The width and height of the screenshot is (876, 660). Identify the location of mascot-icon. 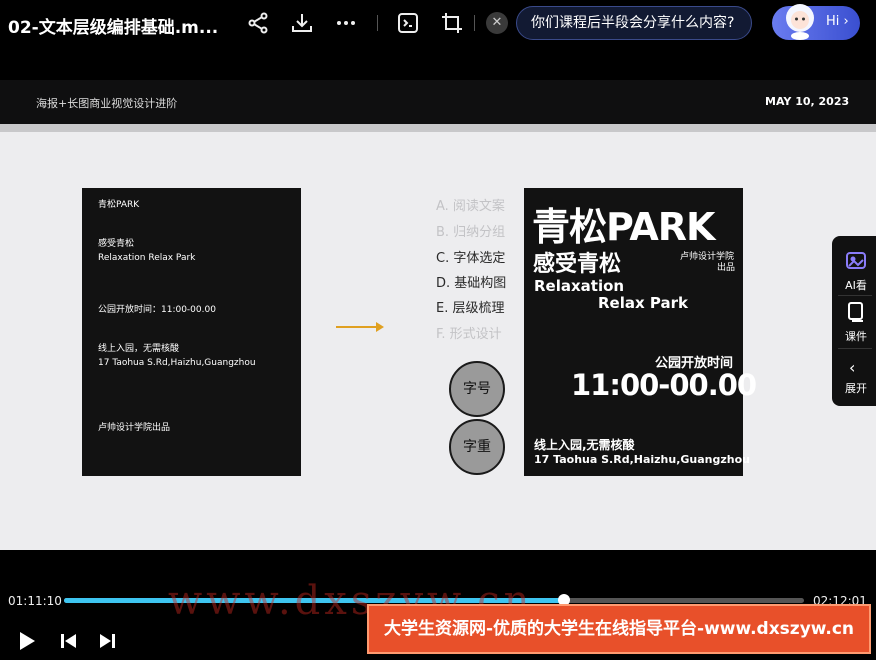
(800, 20).